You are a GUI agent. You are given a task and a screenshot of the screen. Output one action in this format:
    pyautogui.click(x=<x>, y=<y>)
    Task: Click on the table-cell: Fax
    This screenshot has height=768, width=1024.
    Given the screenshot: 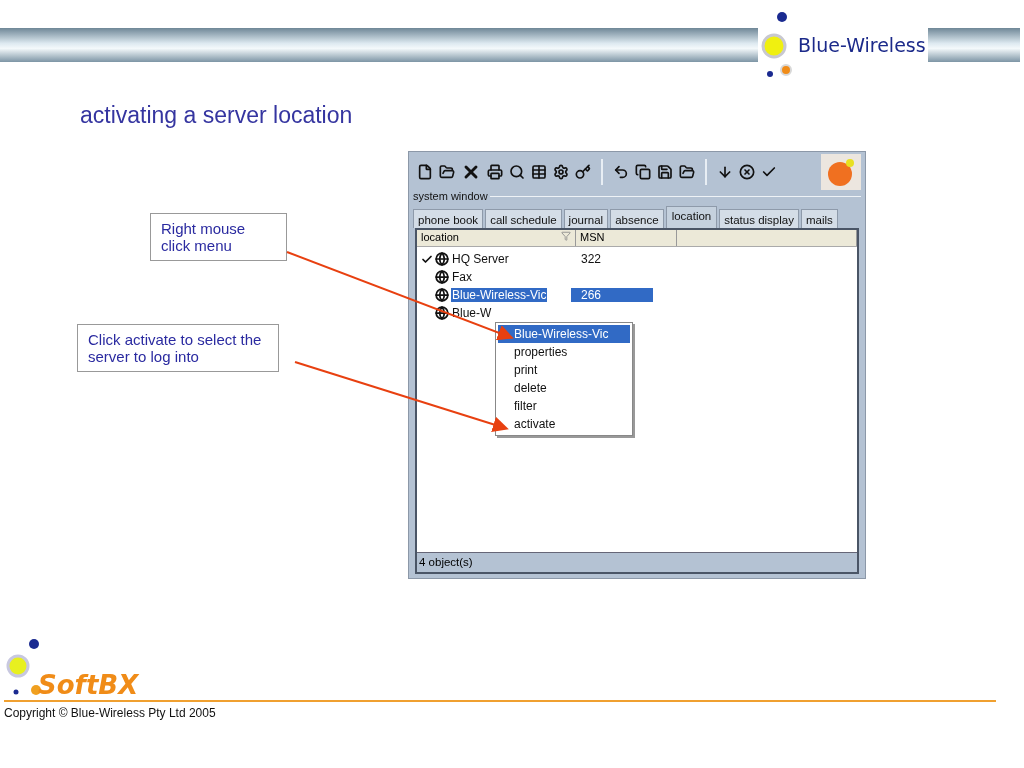 What is the action you would take?
    pyautogui.click(x=462, y=277)
    